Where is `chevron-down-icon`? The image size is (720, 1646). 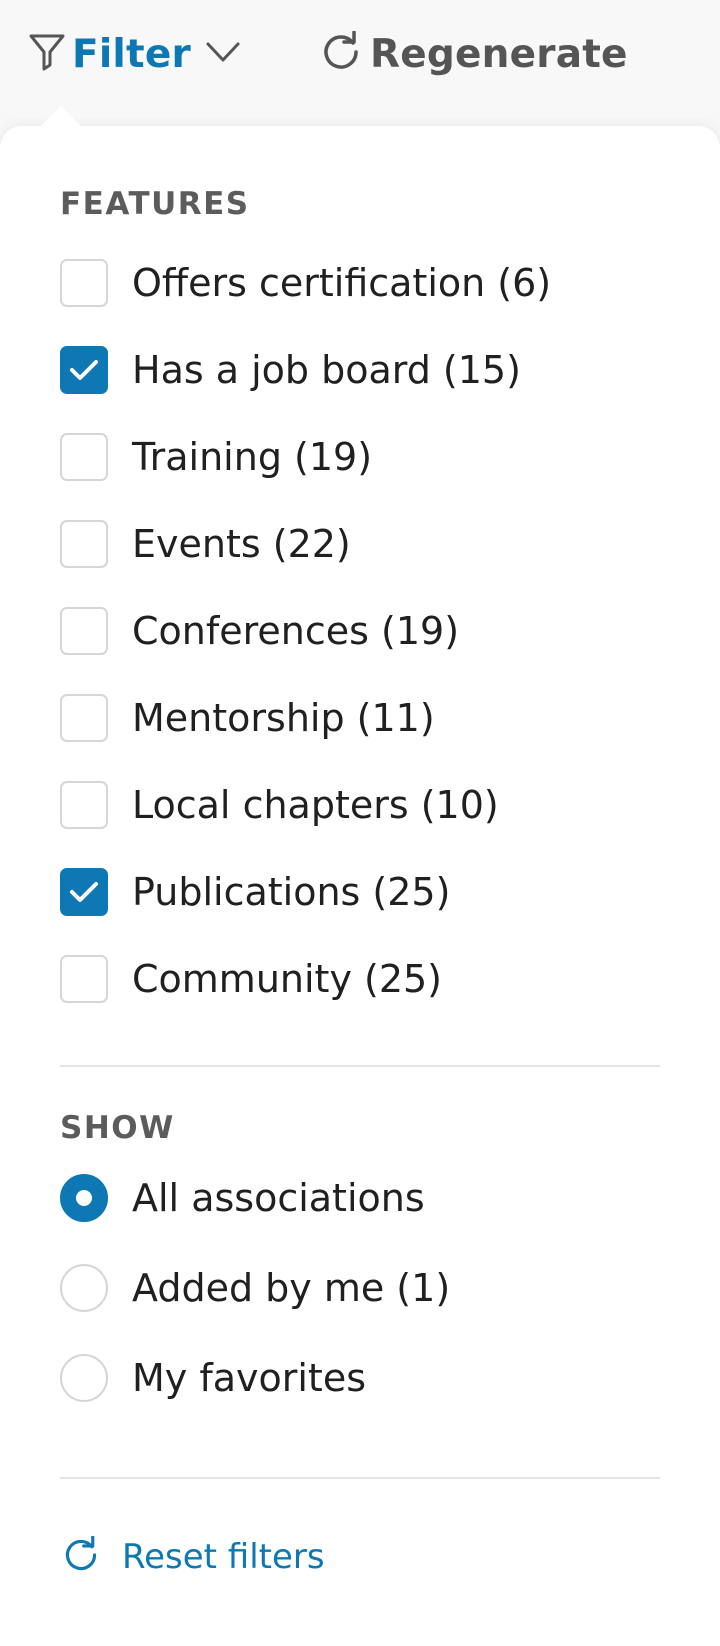 chevron-down-icon is located at coordinates (223, 54).